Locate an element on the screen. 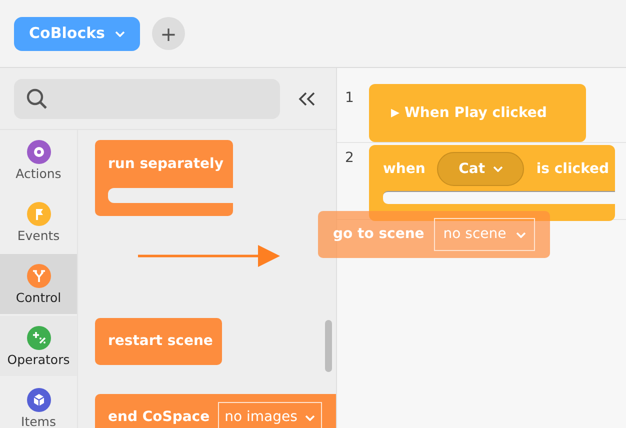  dropdown: no images is located at coordinates (270, 415).